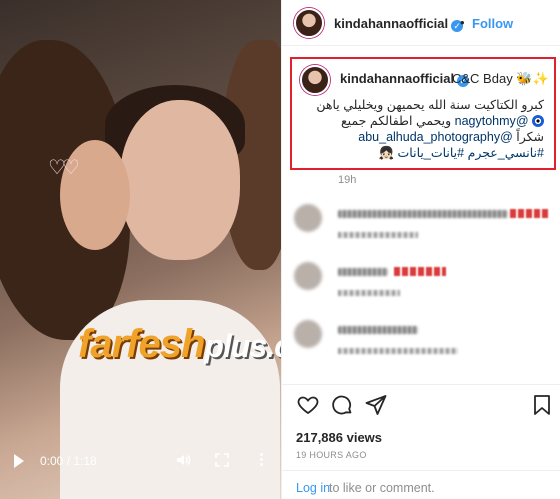  I want to click on follow-button: Follow, so click(492, 23).